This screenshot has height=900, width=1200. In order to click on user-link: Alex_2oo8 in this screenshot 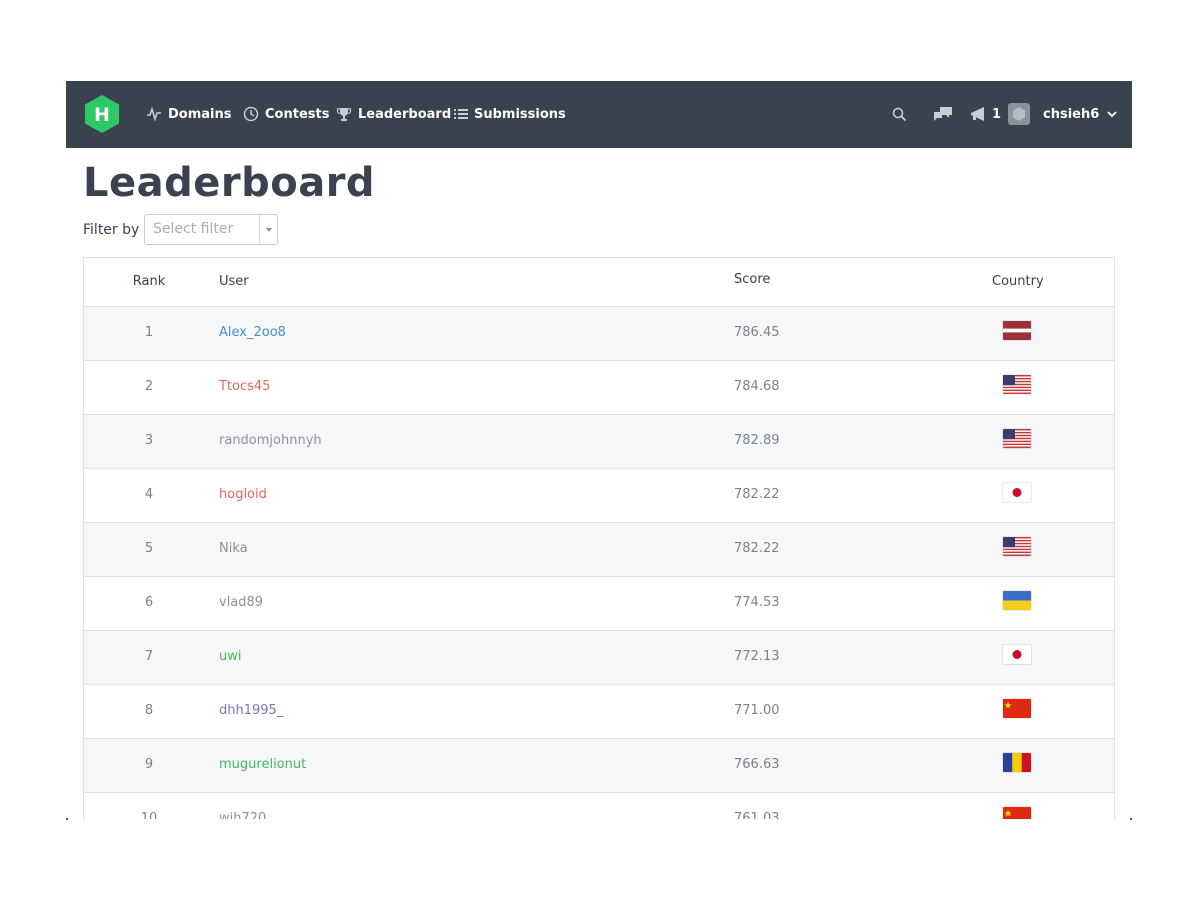, I will do `click(252, 332)`.